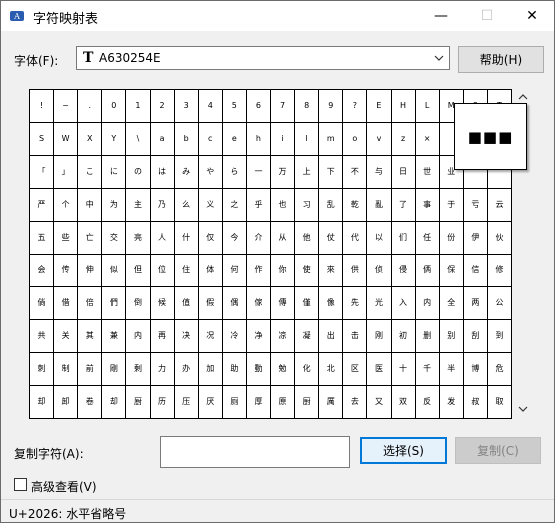 The height and width of the screenshot is (523, 555). I want to click on char-cell: 俩, so click(427, 271).